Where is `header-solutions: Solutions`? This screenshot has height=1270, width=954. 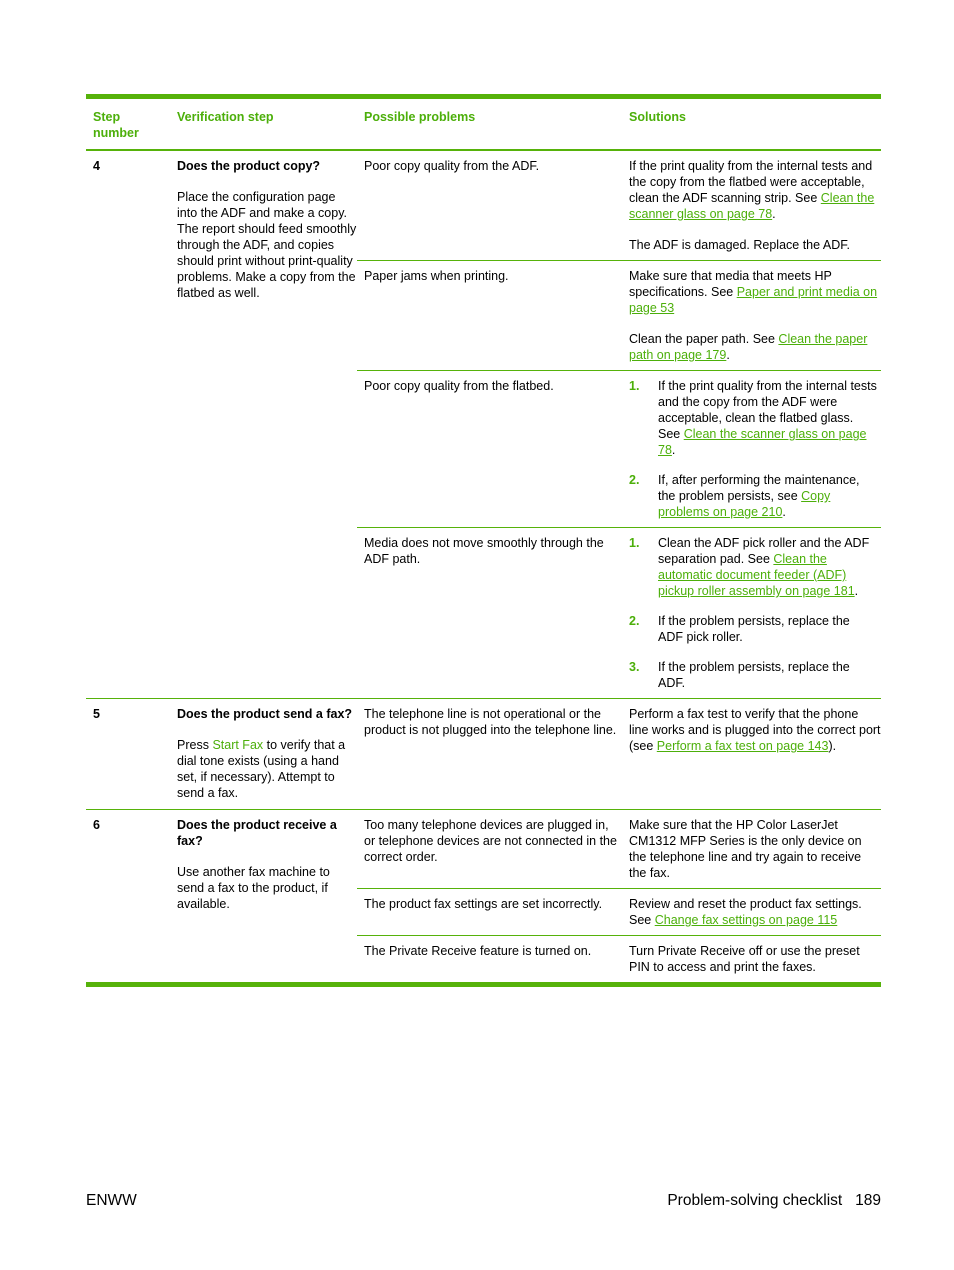
header-solutions: Solutions is located at coordinates (657, 117).